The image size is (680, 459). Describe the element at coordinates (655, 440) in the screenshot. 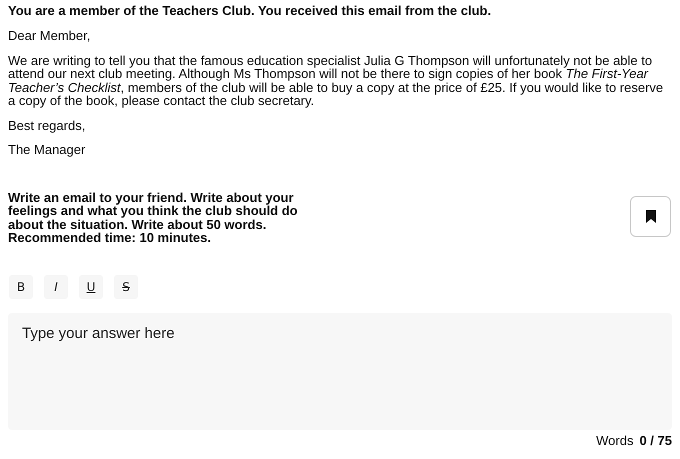

I see `word-count-value: 0 / 75` at that location.